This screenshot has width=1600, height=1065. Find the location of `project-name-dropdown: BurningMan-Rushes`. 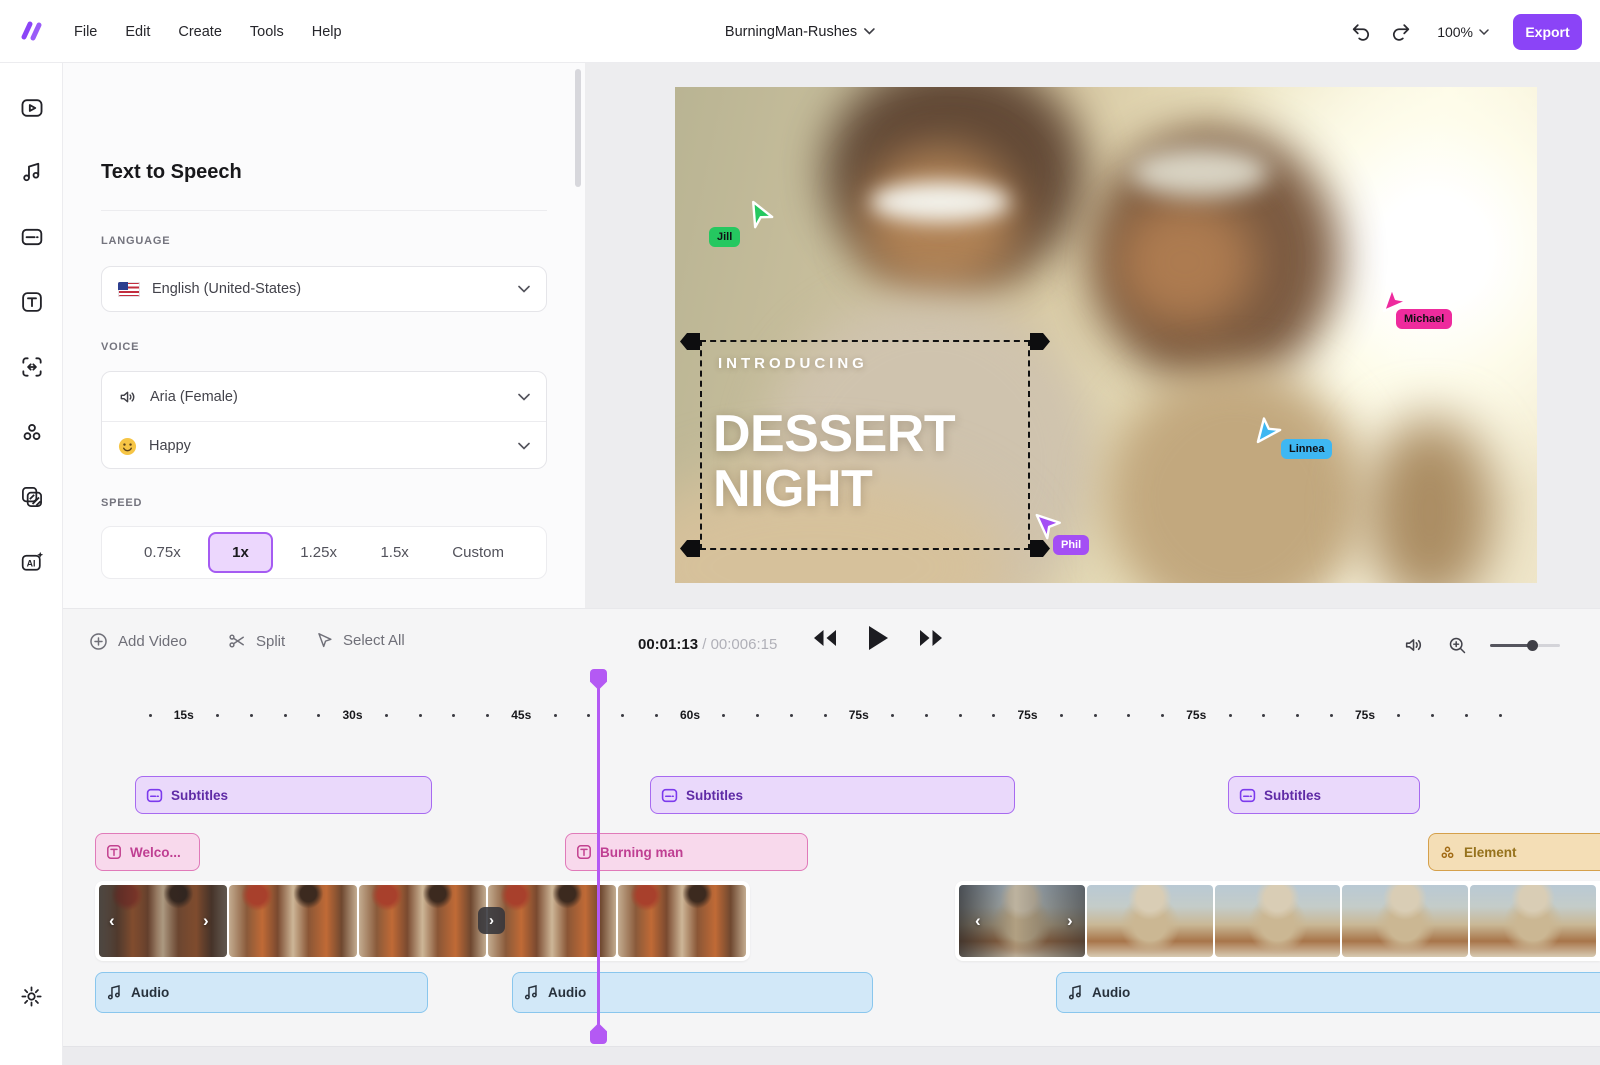

project-name-dropdown: BurningMan-Rushes is located at coordinates (800, 31).